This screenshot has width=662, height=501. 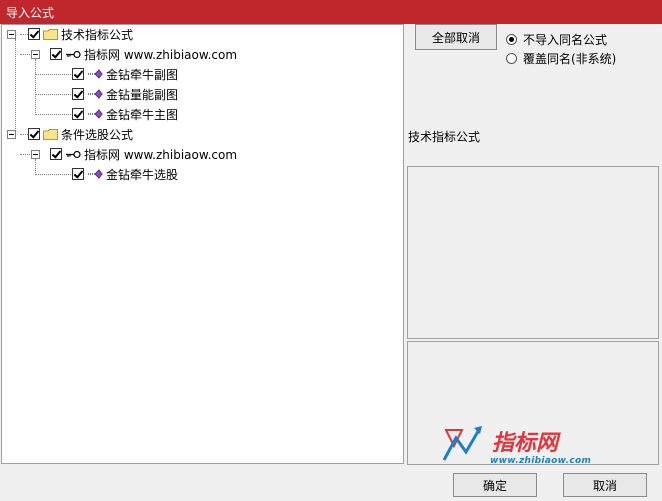 I want to click on tree-node-formula: 金钻牵牛副图, so click(x=125, y=74).